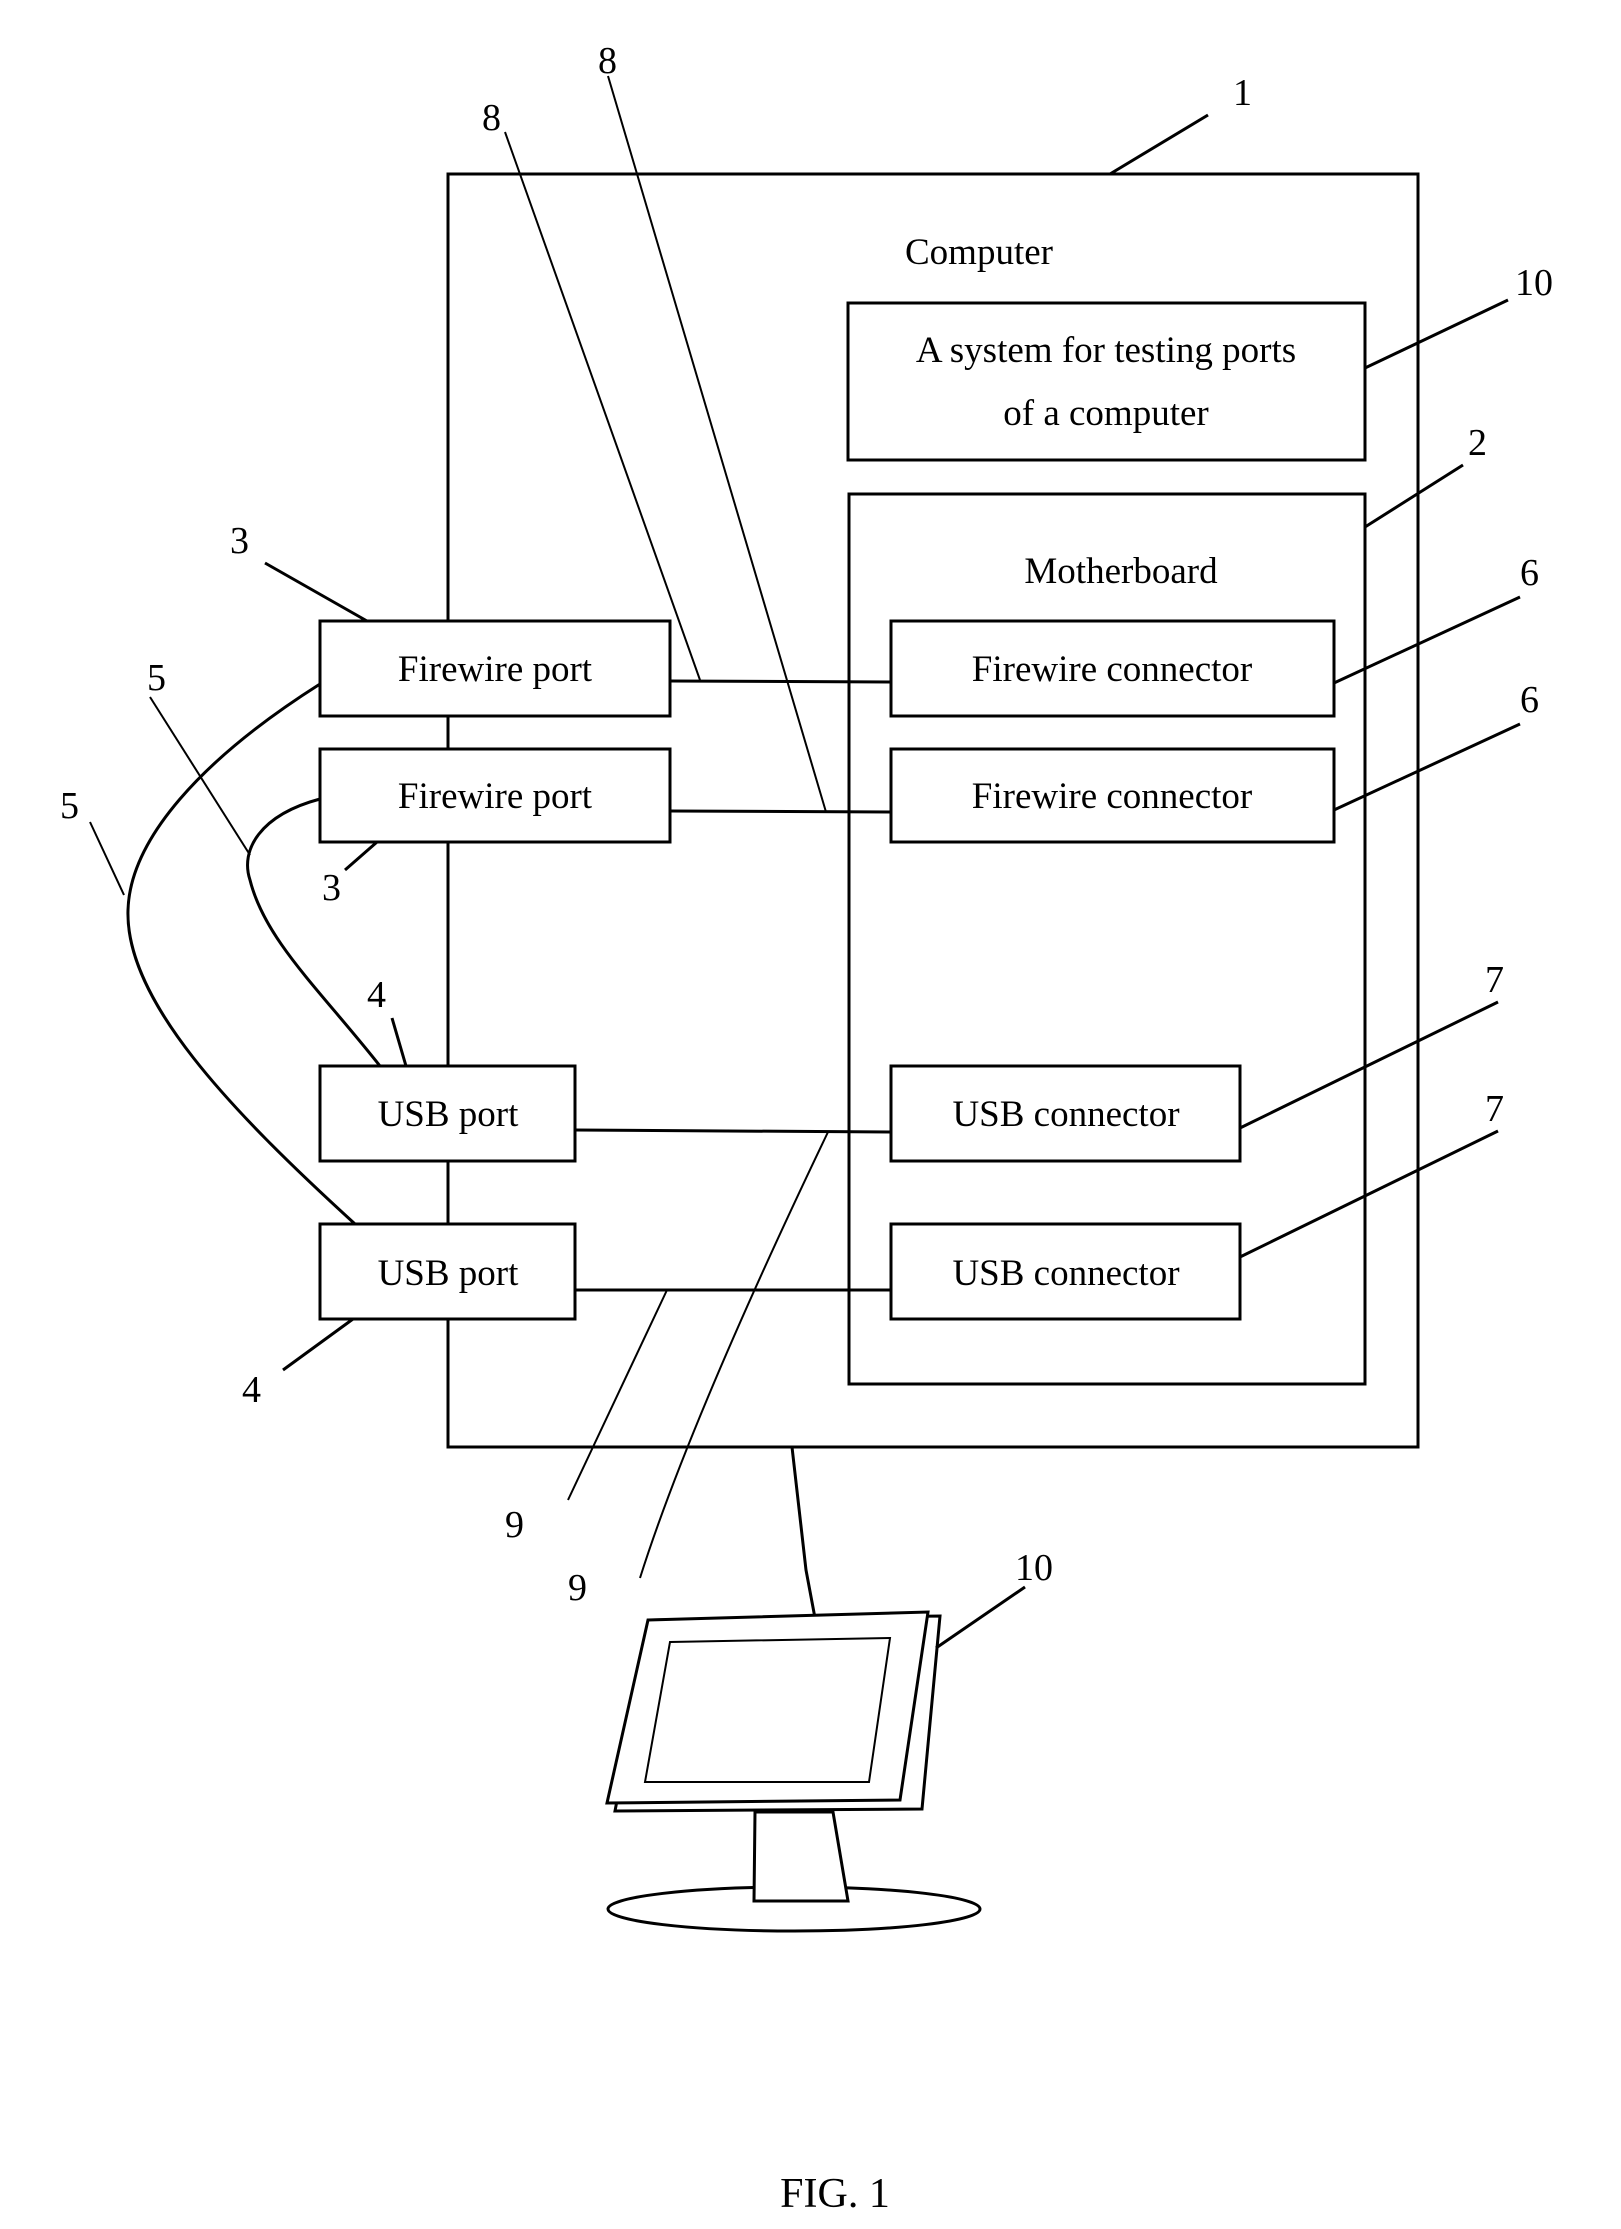 The height and width of the screenshot is (2229, 1621). I want to click on usb-connector-2-ref: 7, so click(1494, 1109).